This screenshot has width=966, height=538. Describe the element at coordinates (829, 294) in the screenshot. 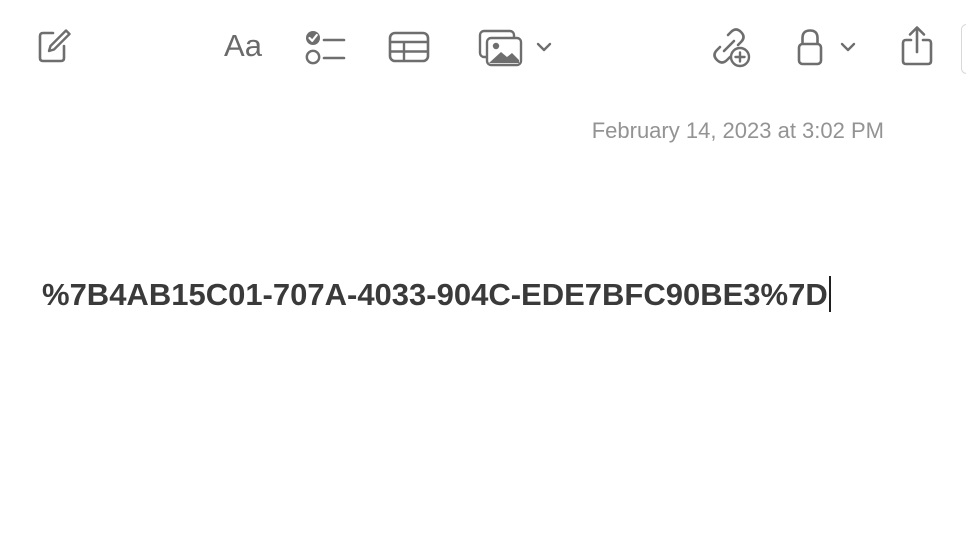

I see `text-caret` at that location.